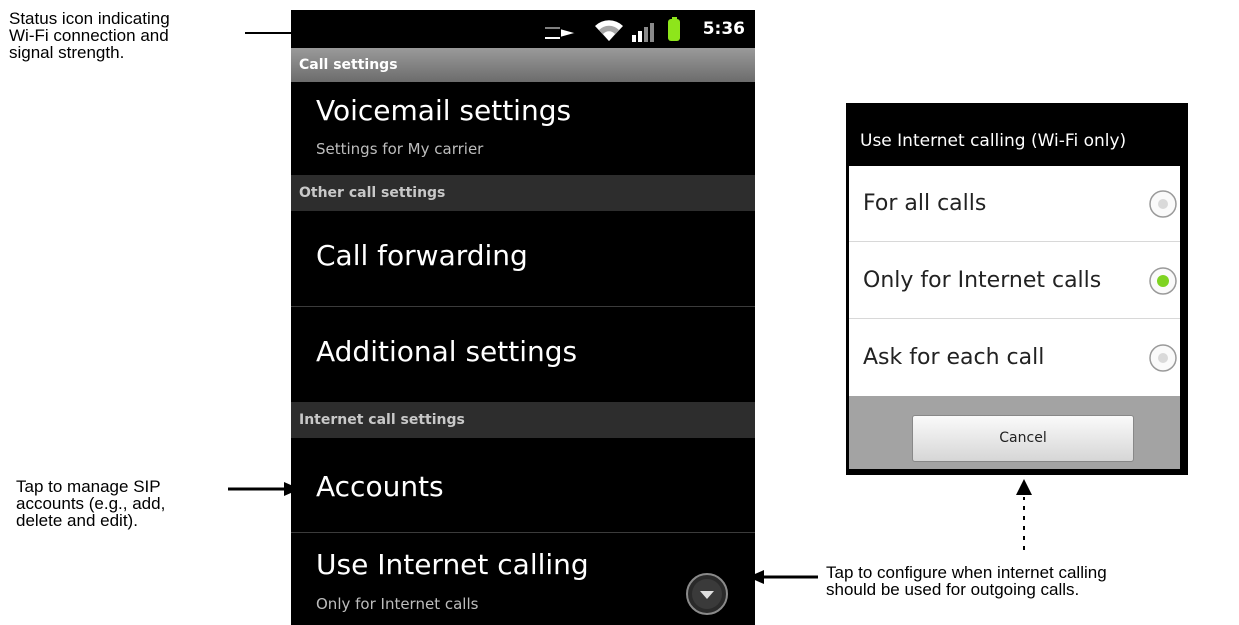 The width and height of the screenshot is (1239, 625). What do you see at coordinates (292, 489) in the screenshot?
I see `accounts-arrow-icon` at bounding box center [292, 489].